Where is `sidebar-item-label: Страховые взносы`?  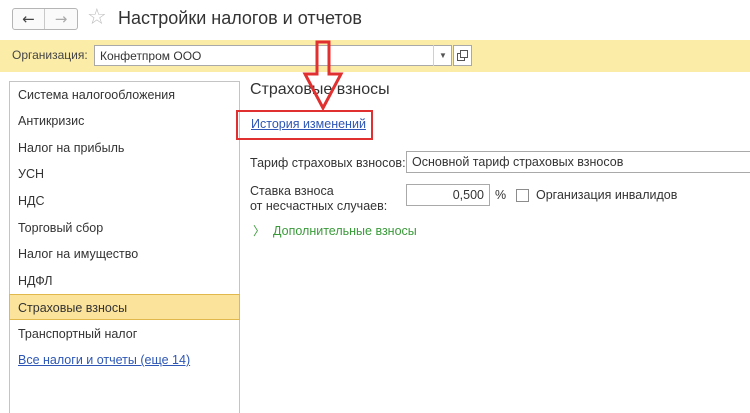
sidebar-item-label: Страховые взносы is located at coordinates (73, 308).